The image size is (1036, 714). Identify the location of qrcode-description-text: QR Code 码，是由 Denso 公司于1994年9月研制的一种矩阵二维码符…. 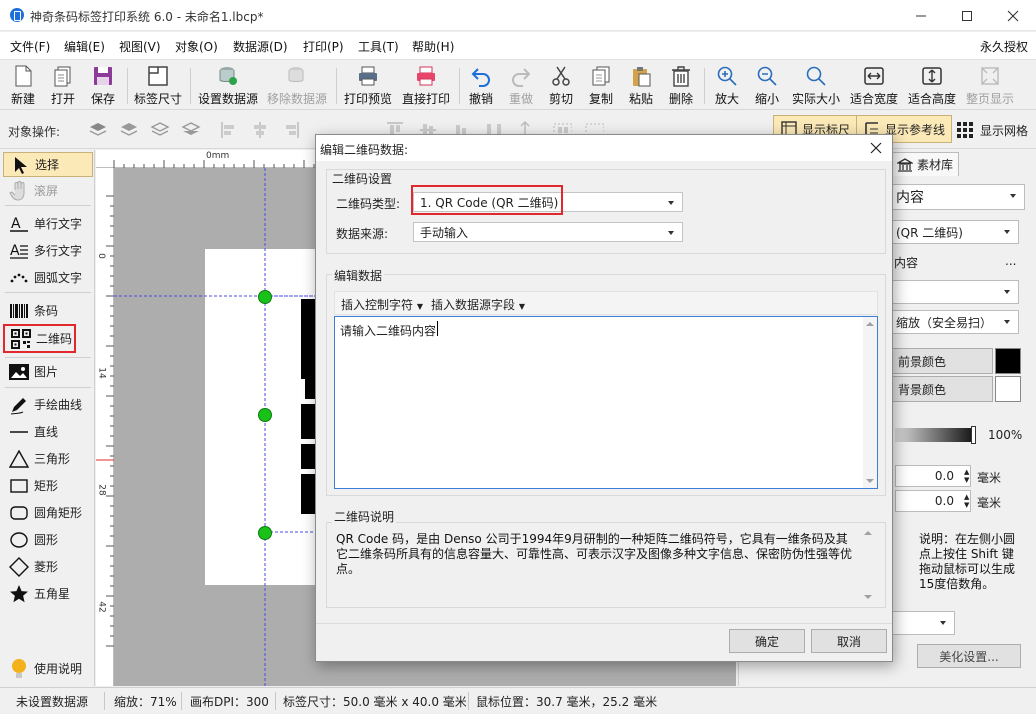
(594, 554).